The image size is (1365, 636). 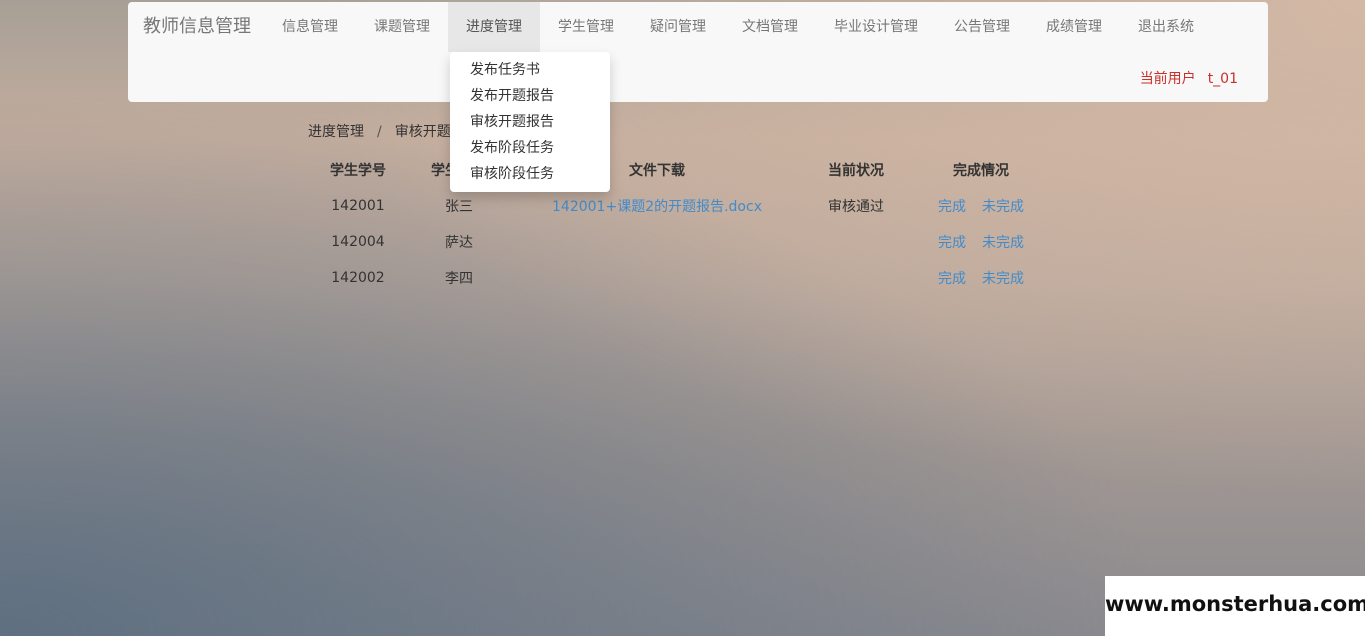 What do you see at coordinates (459, 279) in the screenshot?
I see `cell-student-name: 李四` at bounding box center [459, 279].